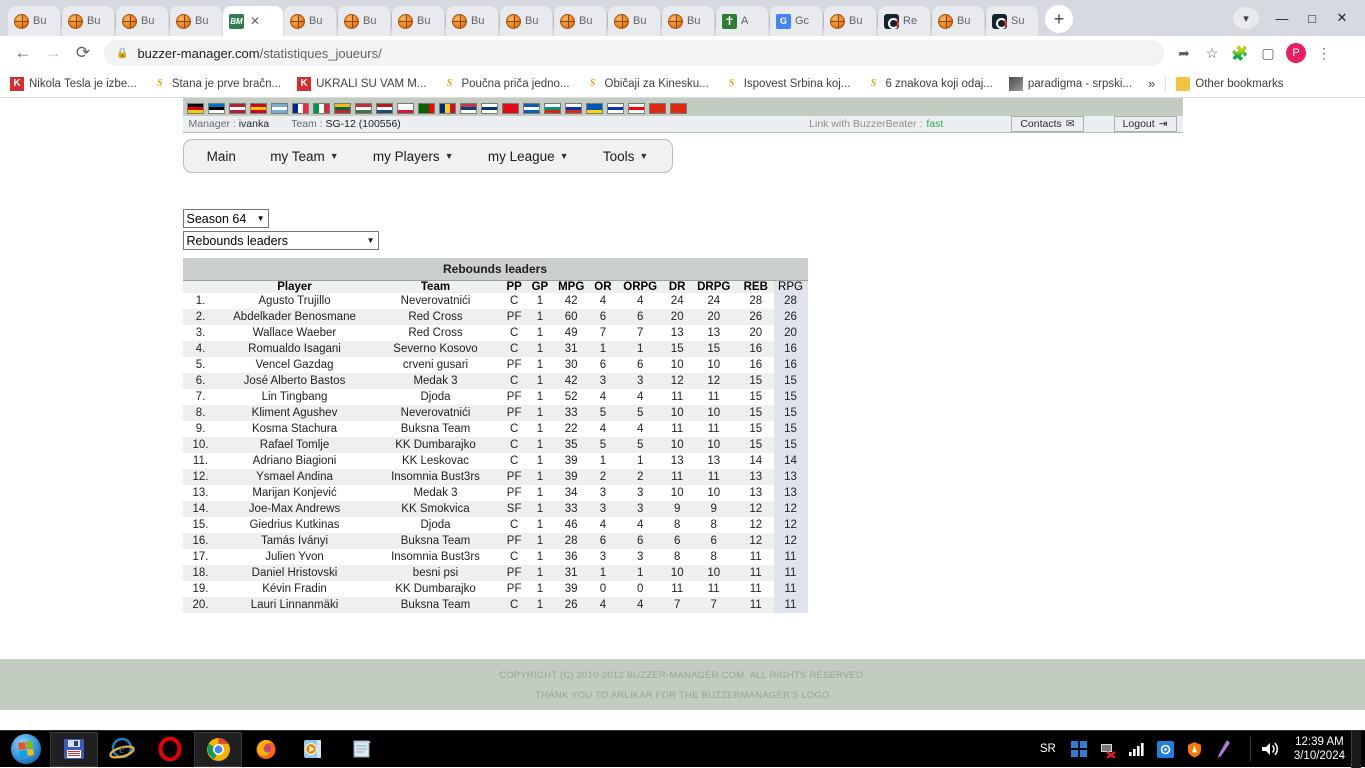 Image resolution: width=1365 pixels, height=768 pixels. Describe the element at coordinates (426, 108) in the screenshot. I see `flag-portugal-icon` at that location.